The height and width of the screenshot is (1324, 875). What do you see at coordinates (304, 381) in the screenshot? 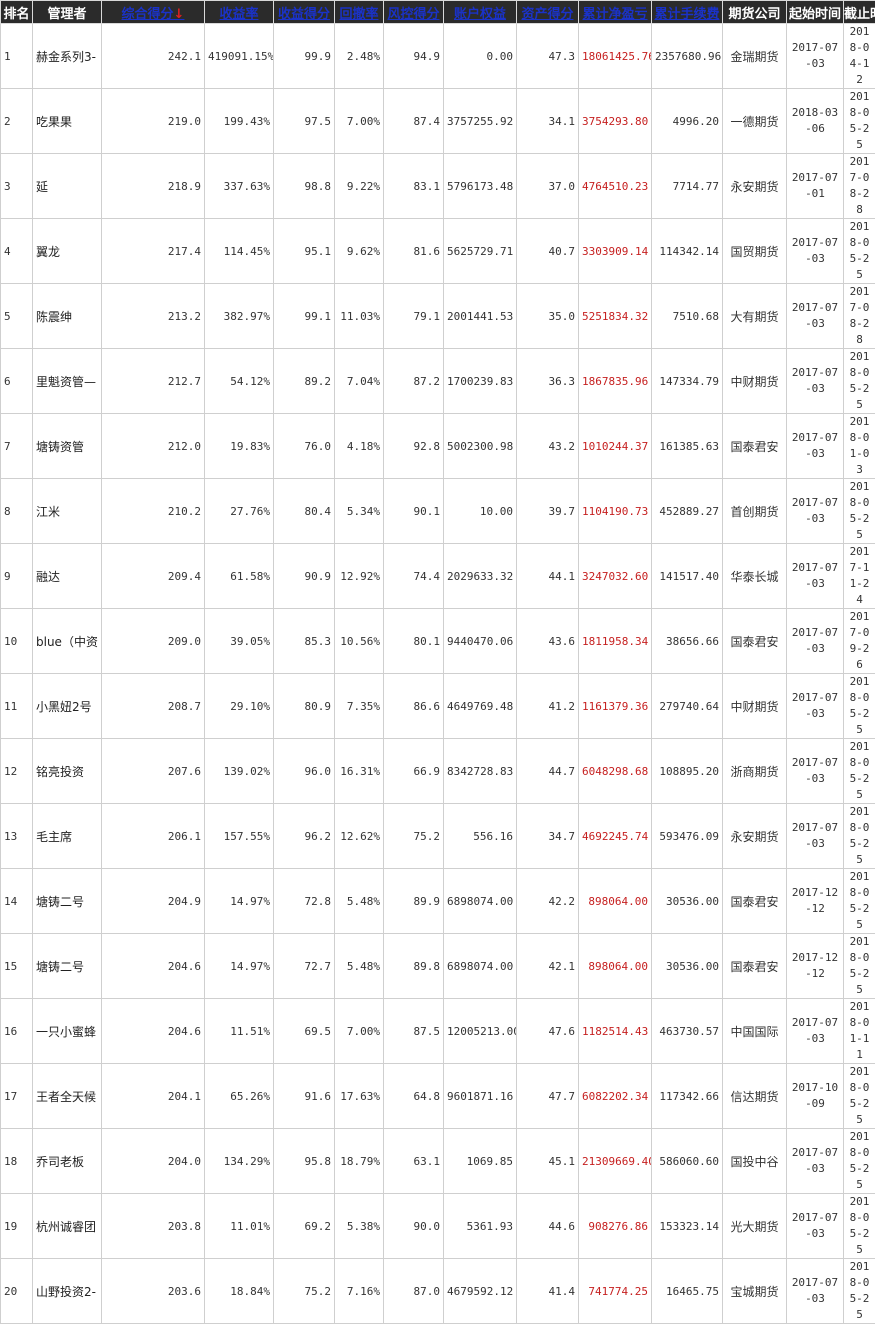
I see `return-score-cell: 89.2` at bounding box center [304, 381].